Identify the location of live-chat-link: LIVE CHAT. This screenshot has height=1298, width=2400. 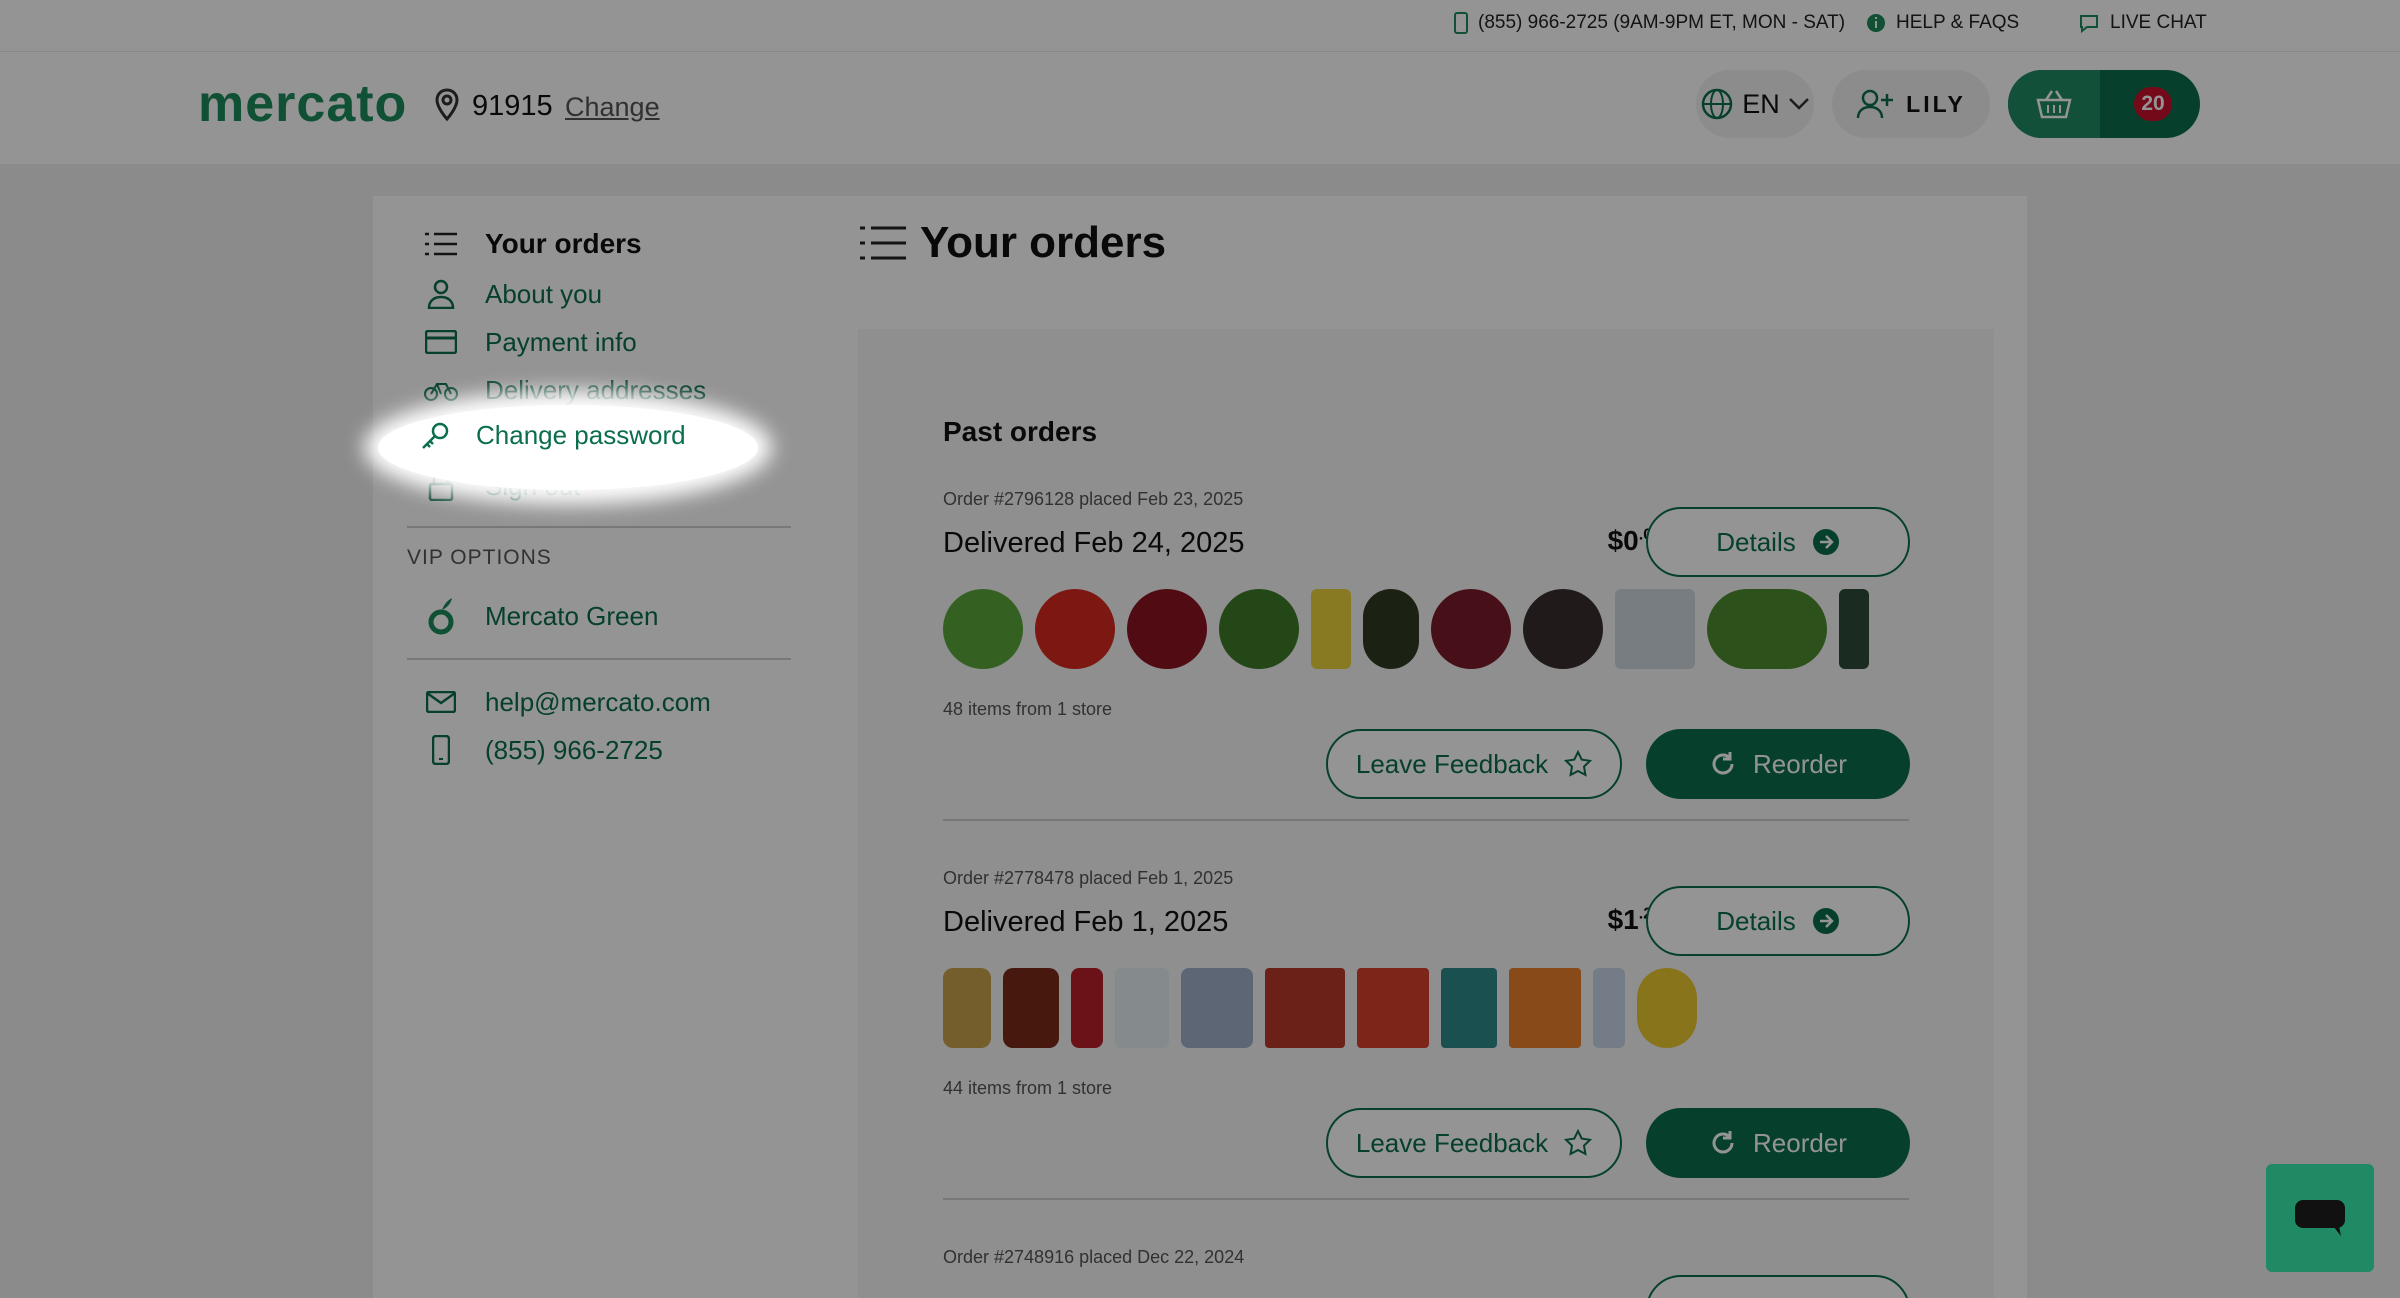
(2142, 23).